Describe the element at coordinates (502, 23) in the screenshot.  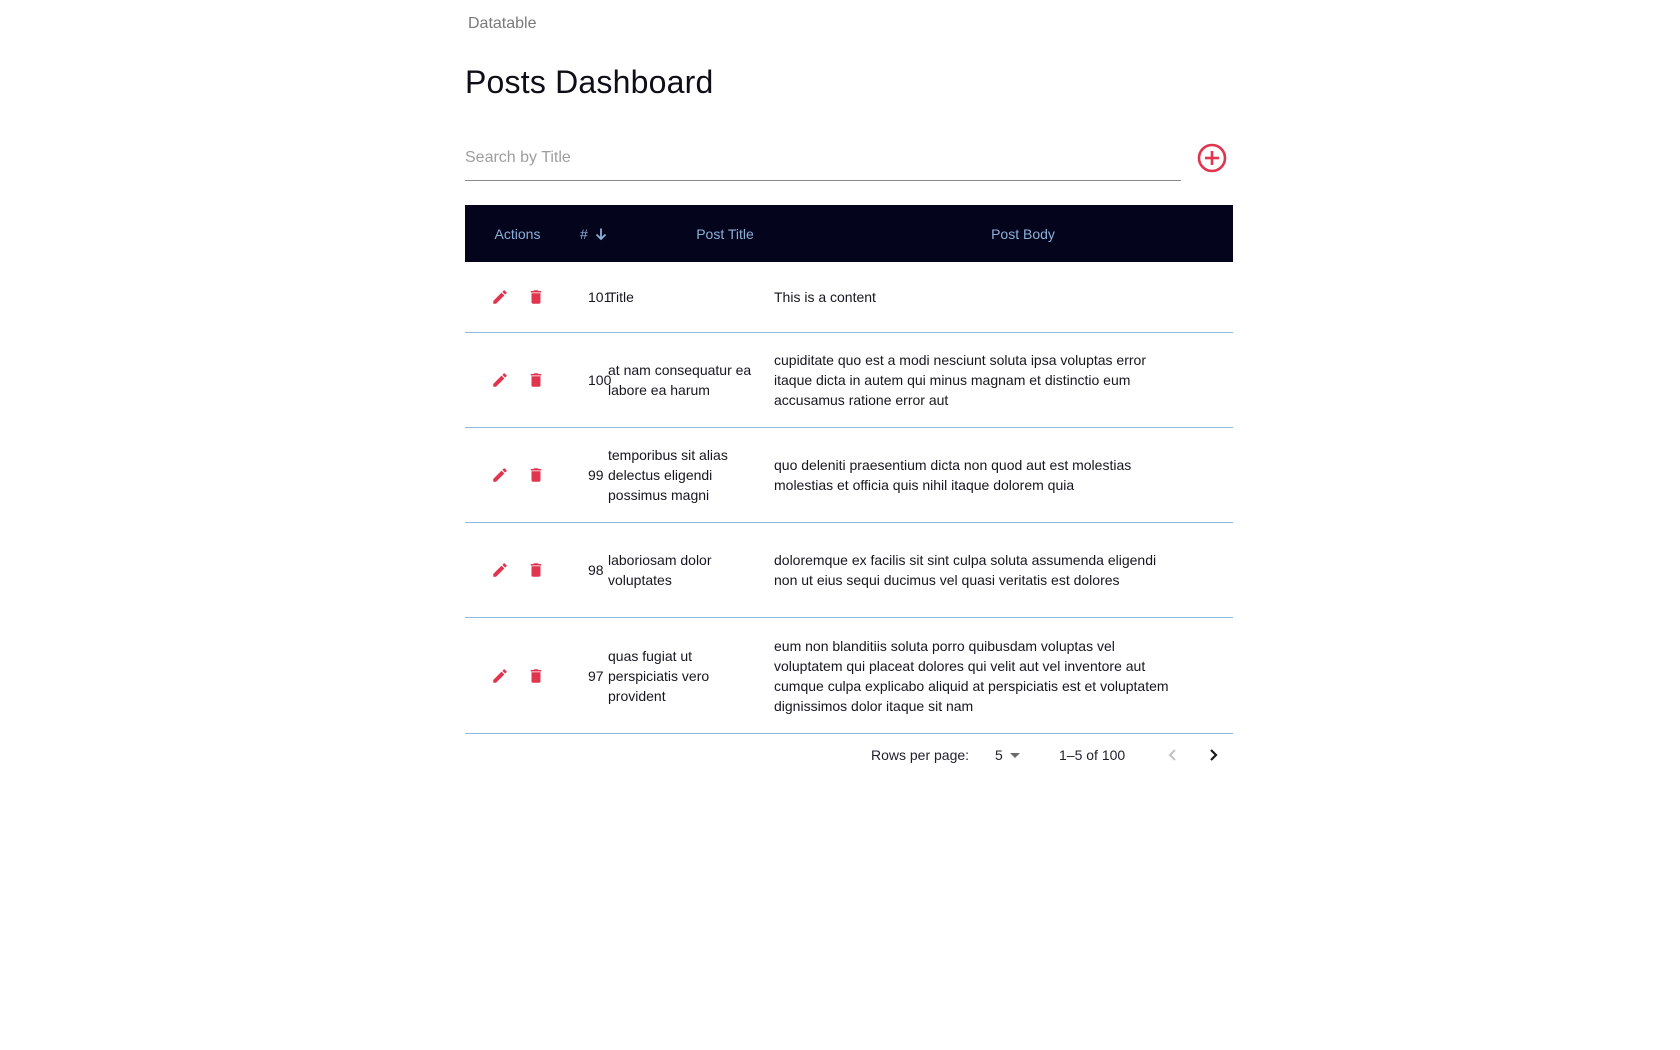
I see `app-label: Datatable` at that location.